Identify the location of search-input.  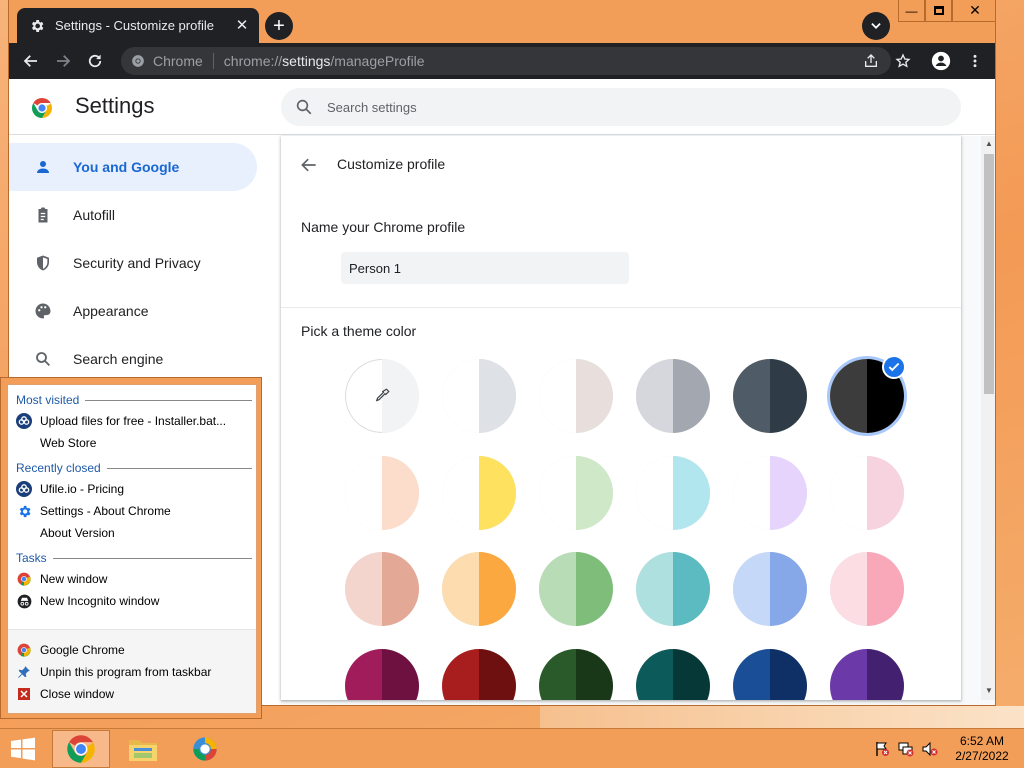
(627, 107).